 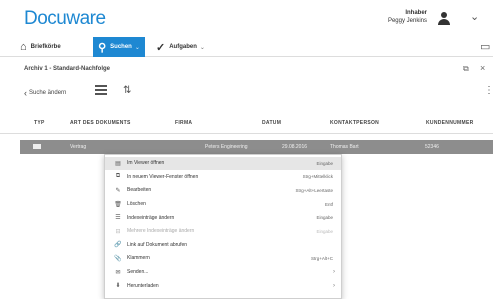 I want to click on docuware-logo: Docuware, so click(x=65, y=18).